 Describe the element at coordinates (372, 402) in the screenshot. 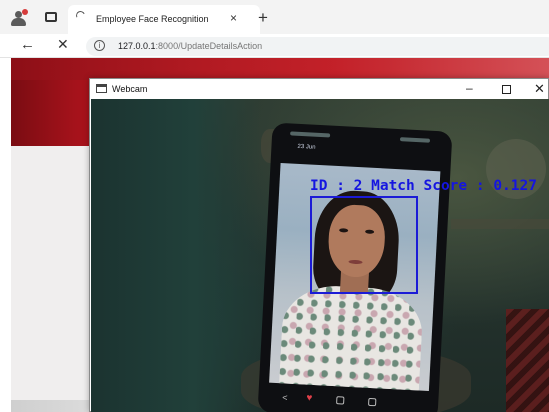

I see `delete-icon` at that location.